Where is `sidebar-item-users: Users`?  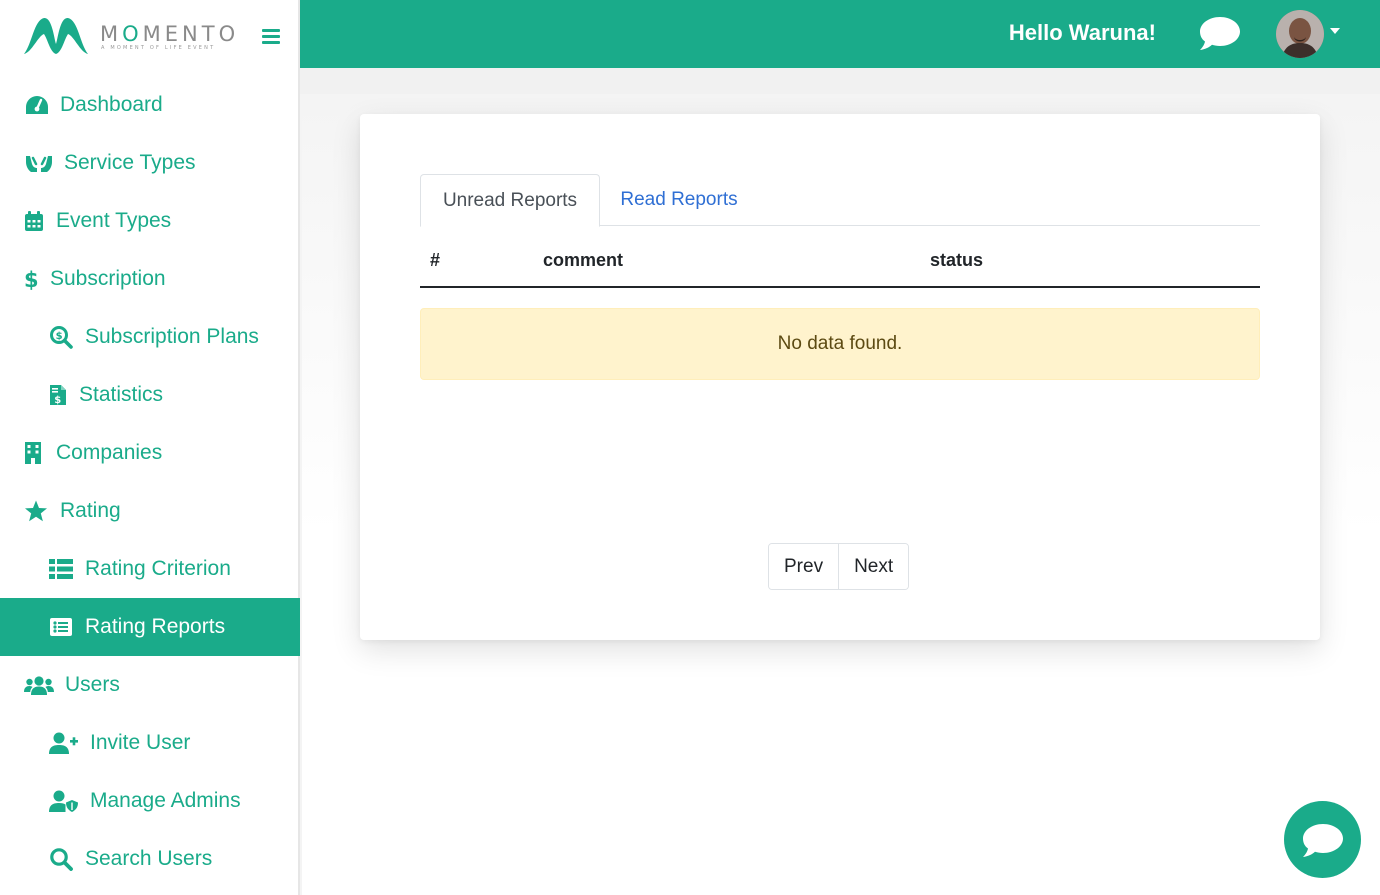
sidebar-item-users: Users is located at coordinates (150, 685).